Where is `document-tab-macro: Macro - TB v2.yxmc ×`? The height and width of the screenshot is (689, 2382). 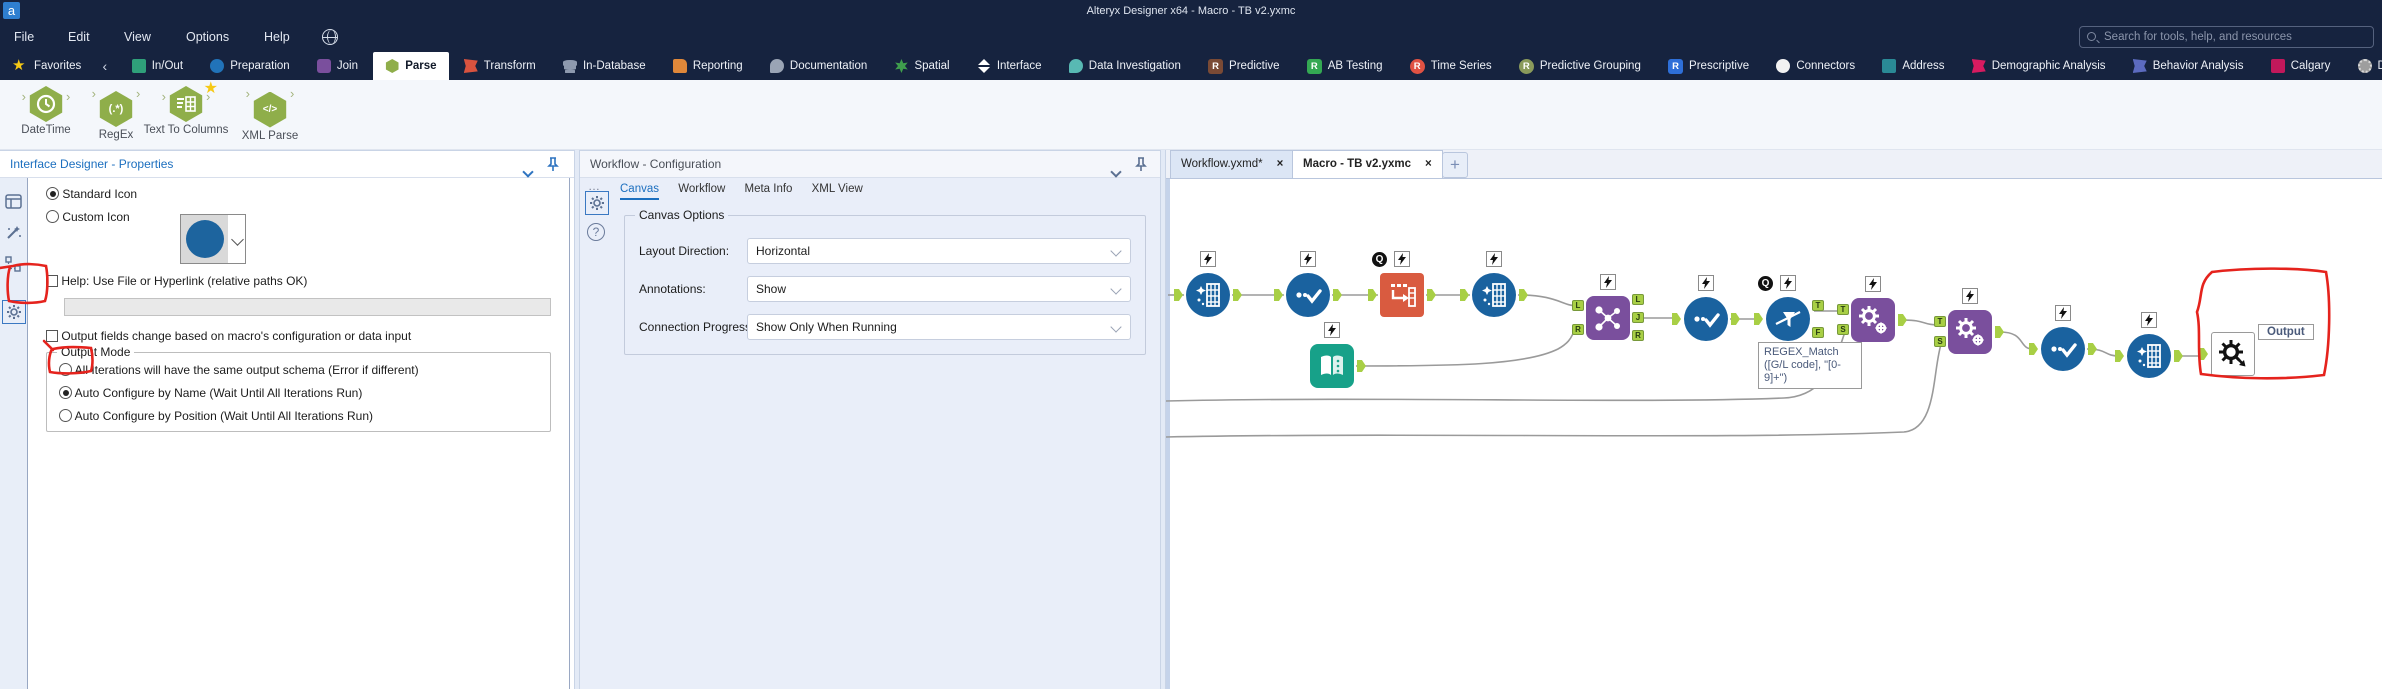
document-tab-macro: Macro - TB v2.yxmc × is located at coordinates (1367, 164).